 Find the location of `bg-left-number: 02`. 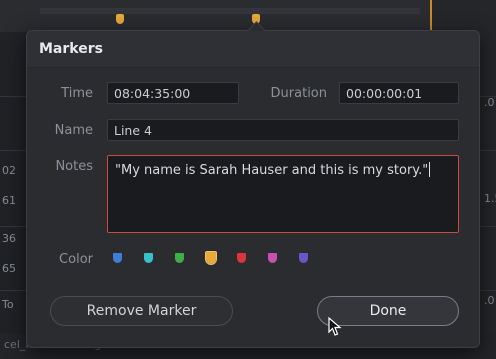

bg-left-number: 02 is located at coordinates (9, 170).